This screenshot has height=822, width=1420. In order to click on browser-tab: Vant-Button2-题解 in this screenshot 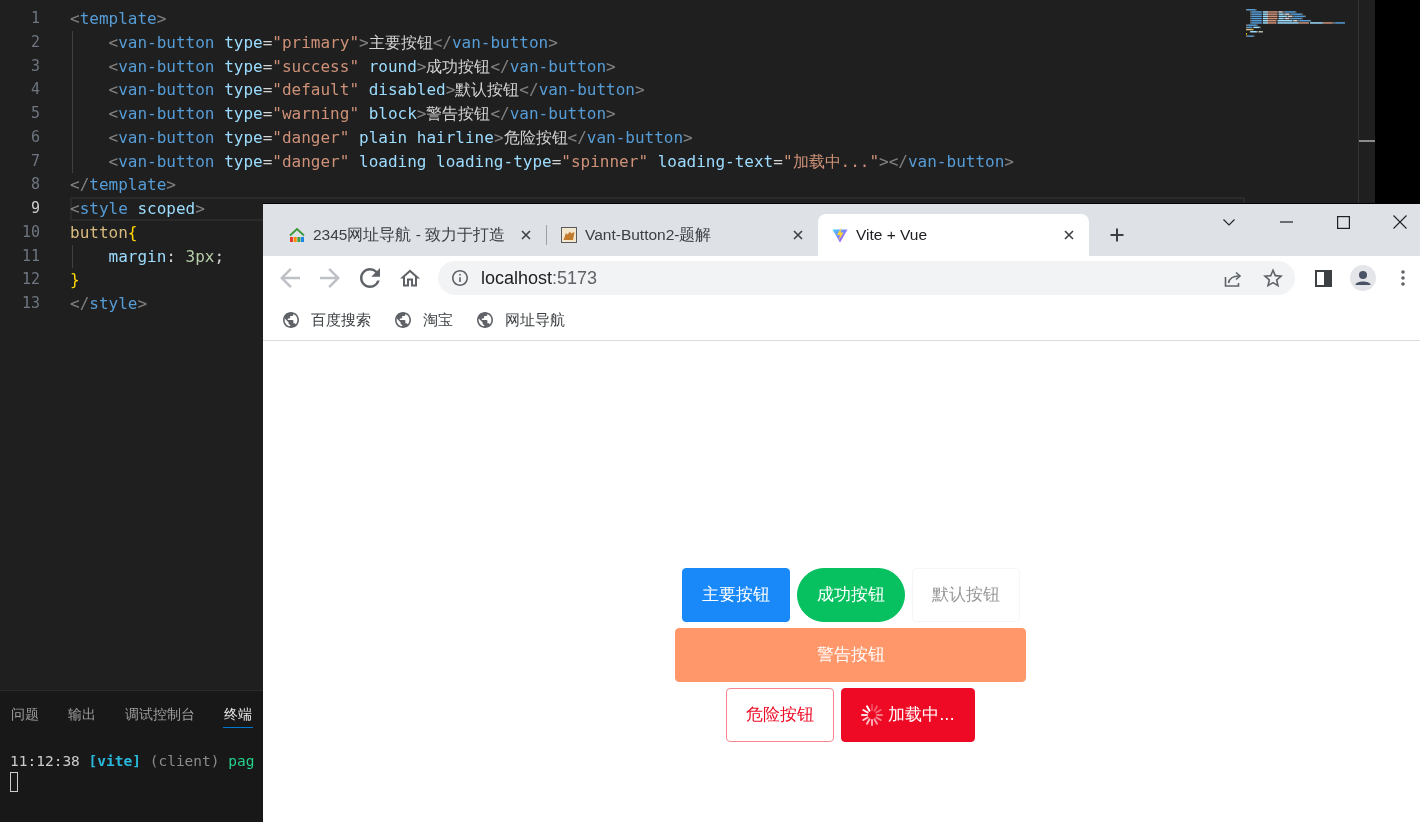, I will do `click(682, 235)`.